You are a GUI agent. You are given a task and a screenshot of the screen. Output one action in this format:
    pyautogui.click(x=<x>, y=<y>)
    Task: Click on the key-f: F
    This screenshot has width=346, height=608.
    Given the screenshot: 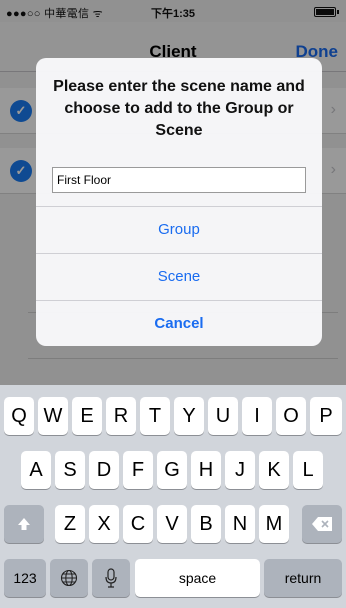 What is the action you would take?
    pyautogui.click(x=138, y=470)
    